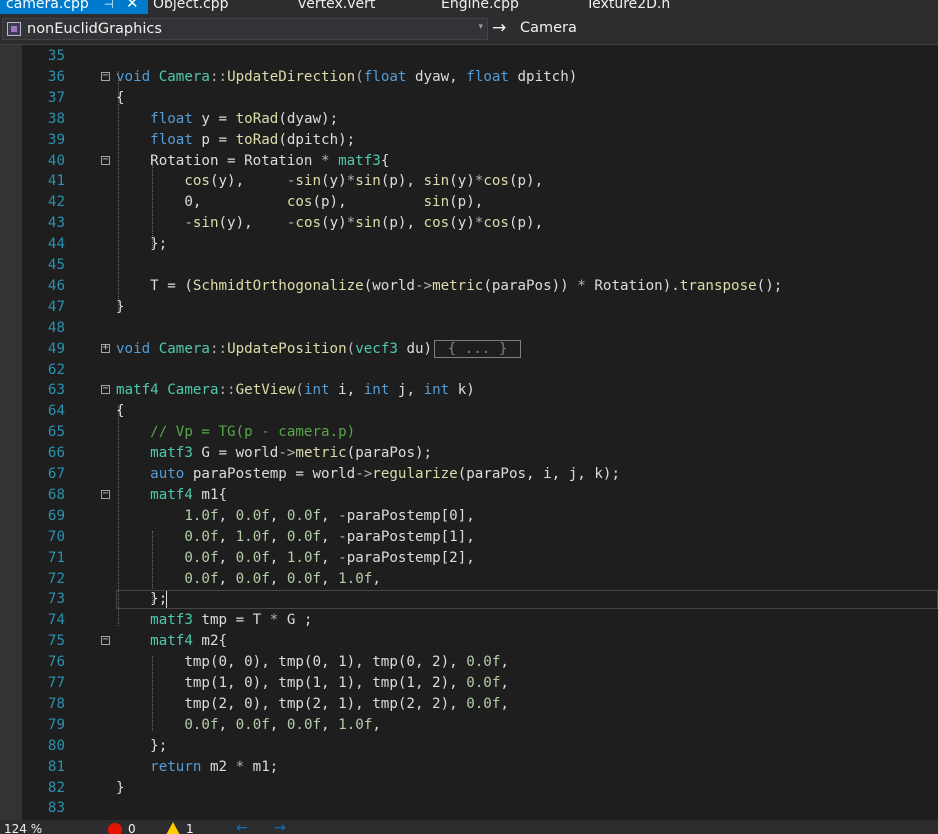  I want to click on code-line: 47}, so click(469, 307).